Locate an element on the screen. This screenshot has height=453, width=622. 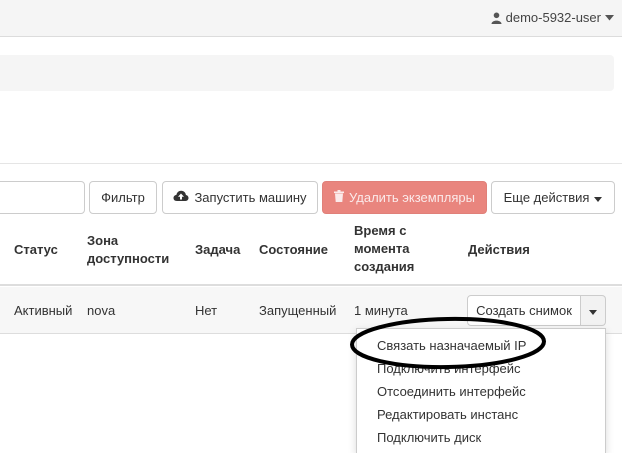
username-label: demo-5932-user is located at coordinates (553, 17).